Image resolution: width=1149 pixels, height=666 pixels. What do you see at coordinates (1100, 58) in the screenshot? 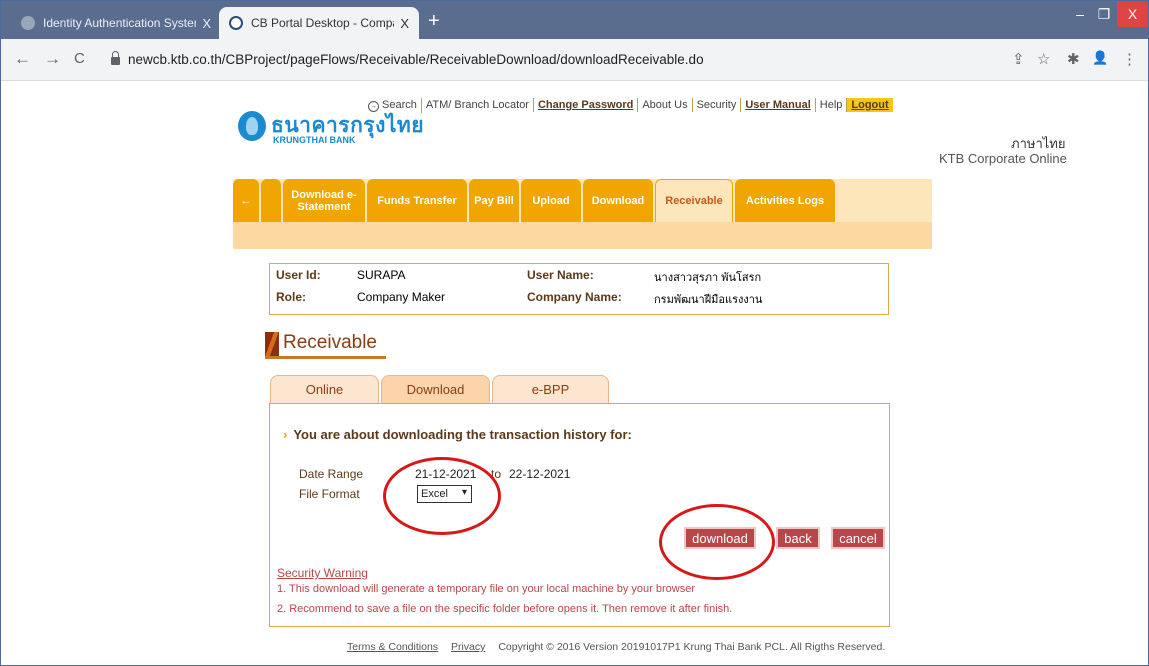
I see `profile-icon: 👤` at bounding box center [1100, 58].